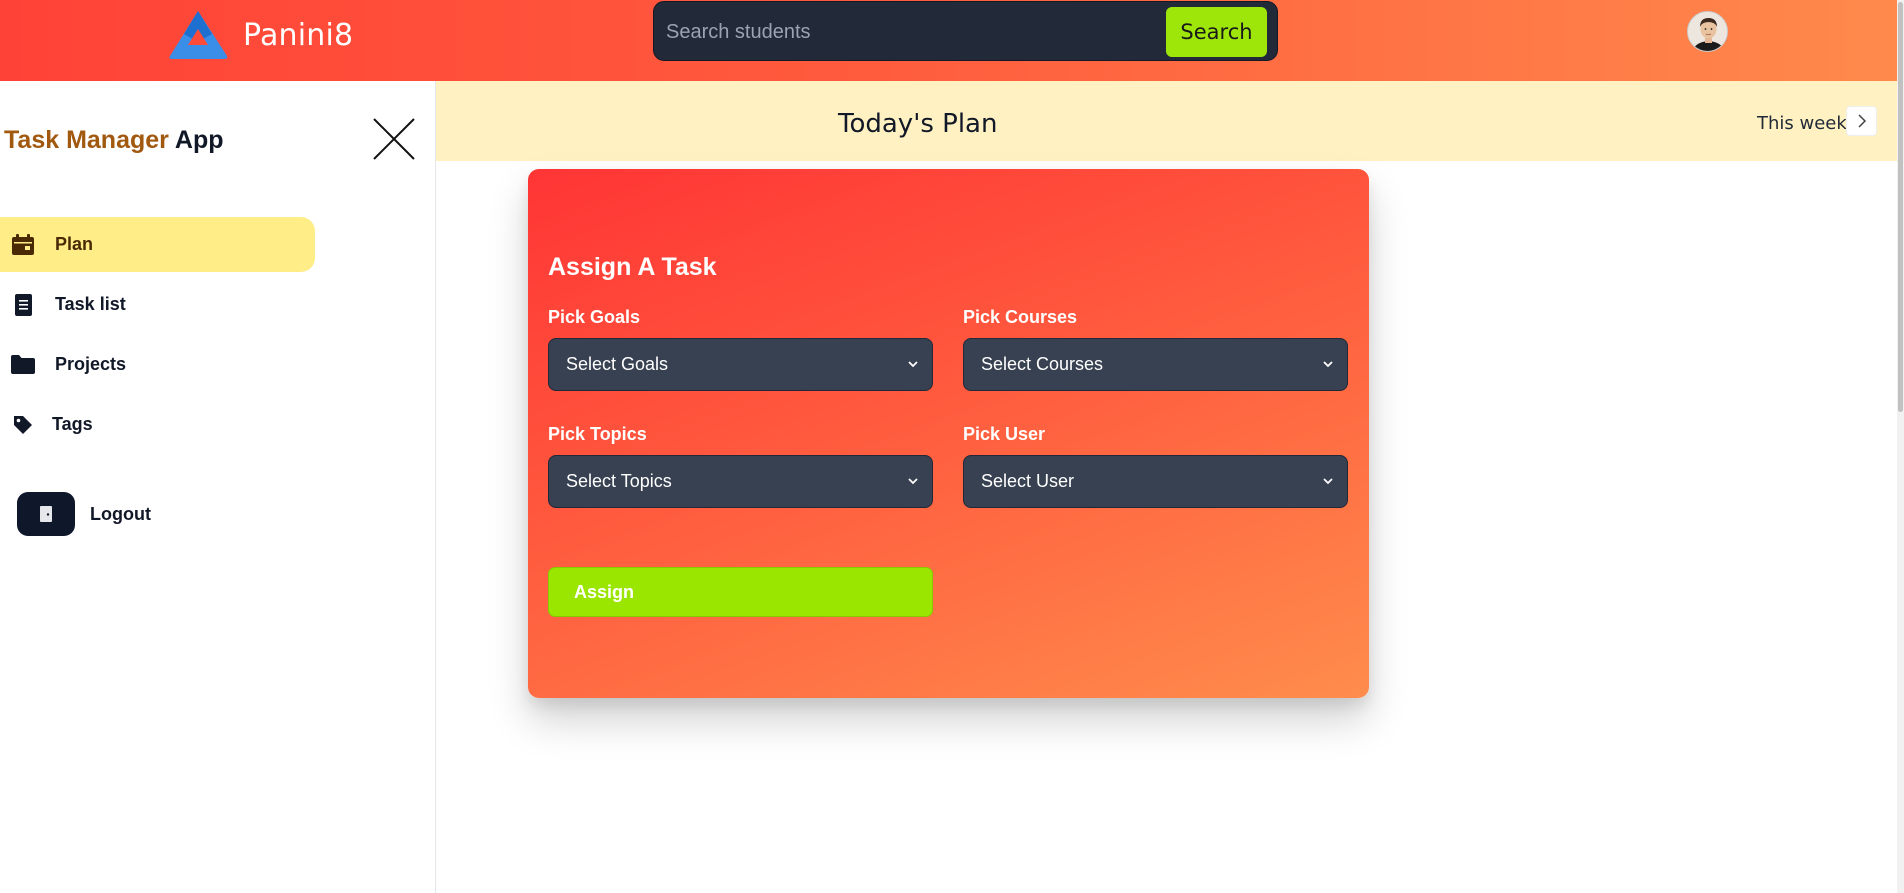 The width and height of the screenshot is (1904, 893). Describe the element at coordinates (84, 514) in the screenshot. I see `logout-button: Logout` at that location.